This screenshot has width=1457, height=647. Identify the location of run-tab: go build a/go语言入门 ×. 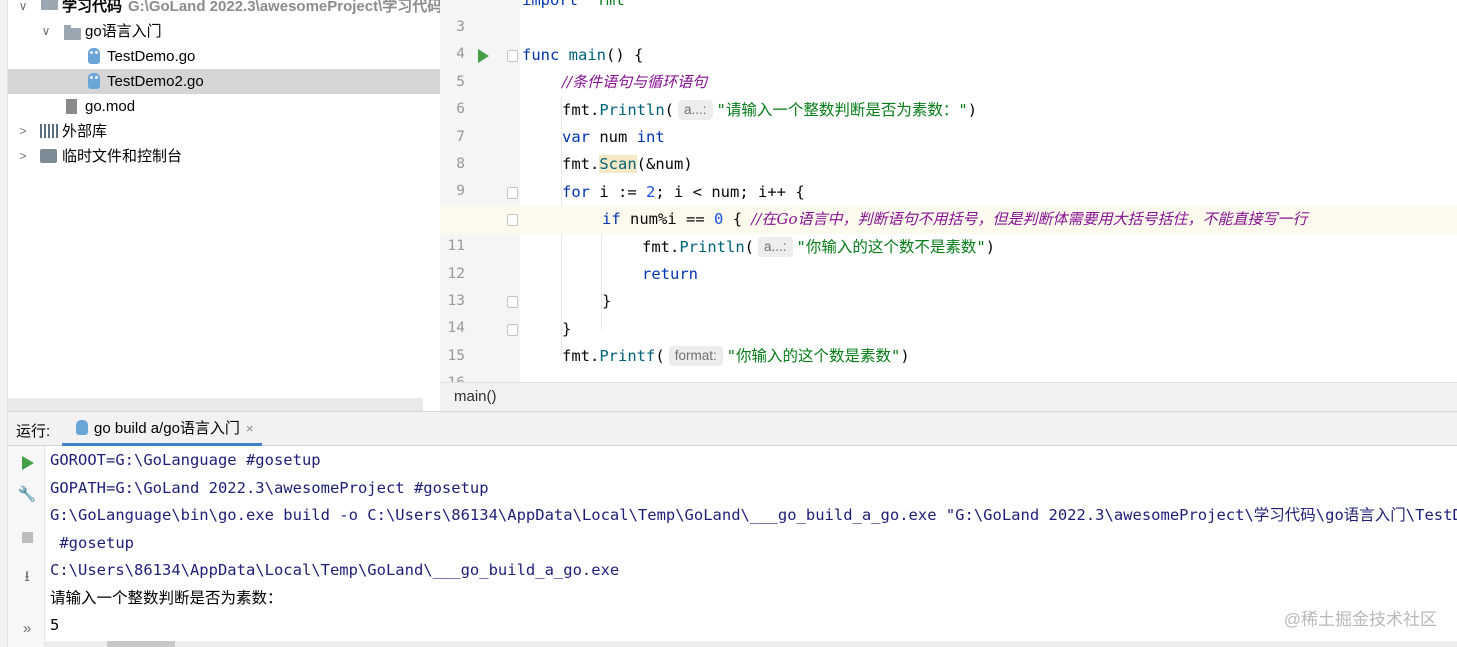
(162, 429).